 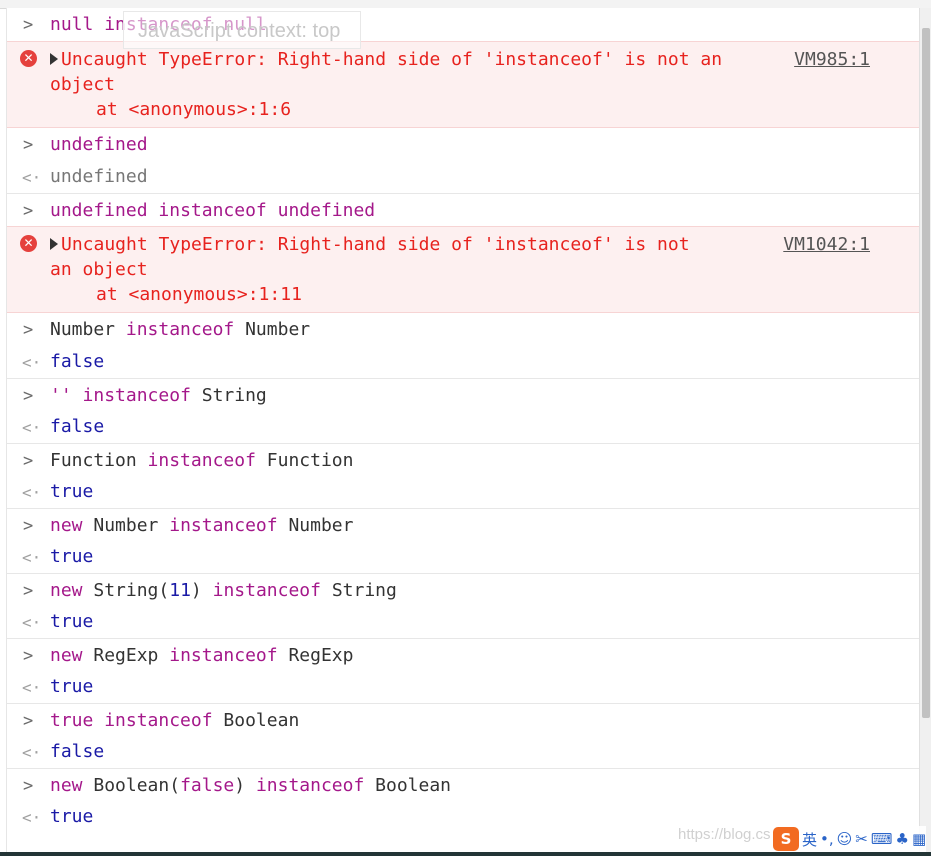 I want to click on error-stack-line: at <anonymous>:1:11, so click(x=199, y=294).